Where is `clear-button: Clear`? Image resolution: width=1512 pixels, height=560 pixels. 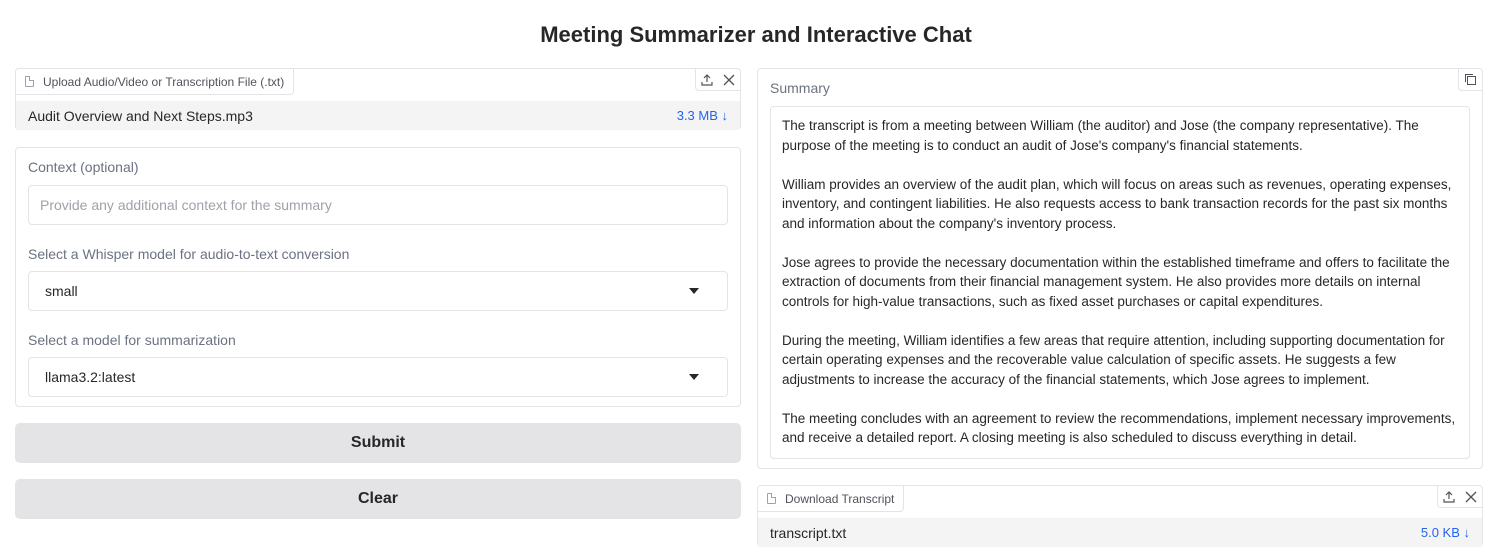
clear-button: Clear is located at coordinates (378, 499).